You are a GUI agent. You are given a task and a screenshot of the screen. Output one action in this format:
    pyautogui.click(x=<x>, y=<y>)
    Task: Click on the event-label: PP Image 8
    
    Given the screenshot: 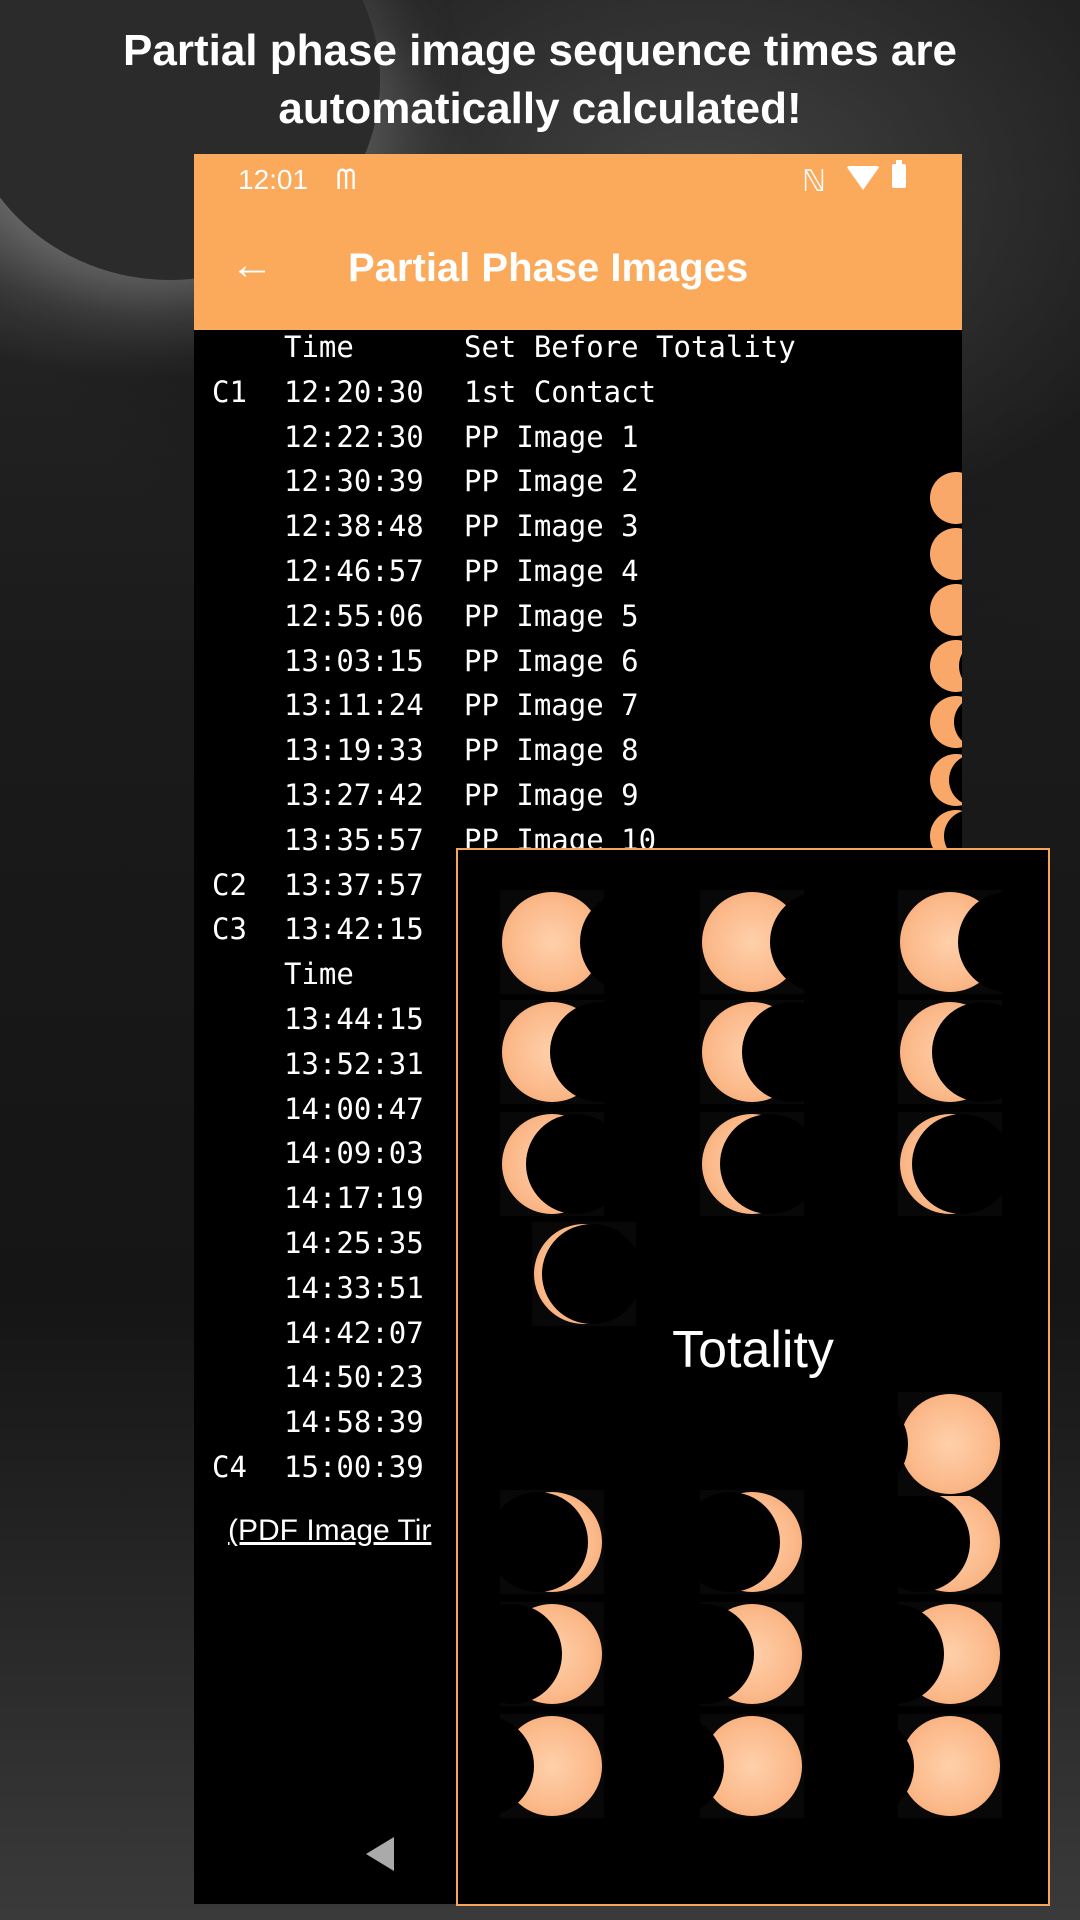 What is the action you would take?
    pyautogui.click(x=551, y=750)
    